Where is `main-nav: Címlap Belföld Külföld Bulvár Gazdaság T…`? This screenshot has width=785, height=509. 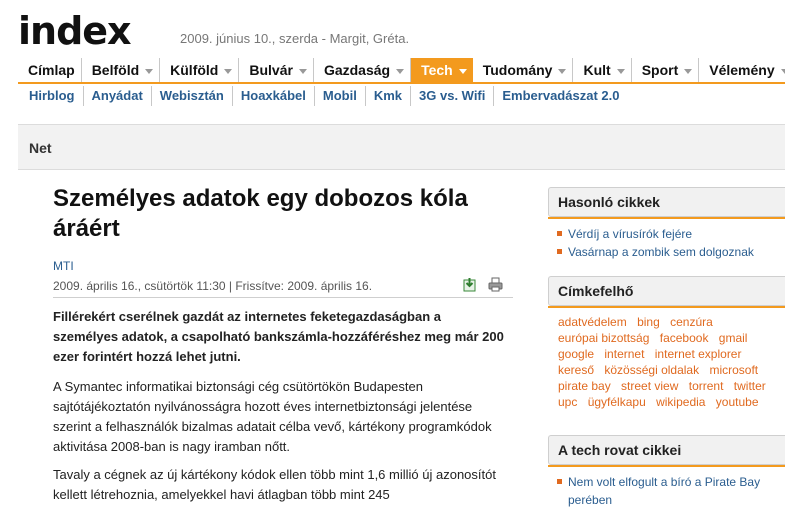
main-nav: Címlap Belföld Külföld Bulvár Gazdaság T… is located at coordinates (401, 71).